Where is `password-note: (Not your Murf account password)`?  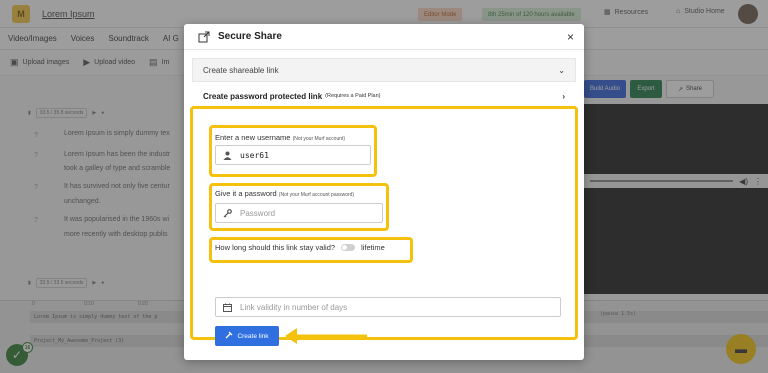 password-note: (Not your Murf account password) is located at coordinates (316, 195).